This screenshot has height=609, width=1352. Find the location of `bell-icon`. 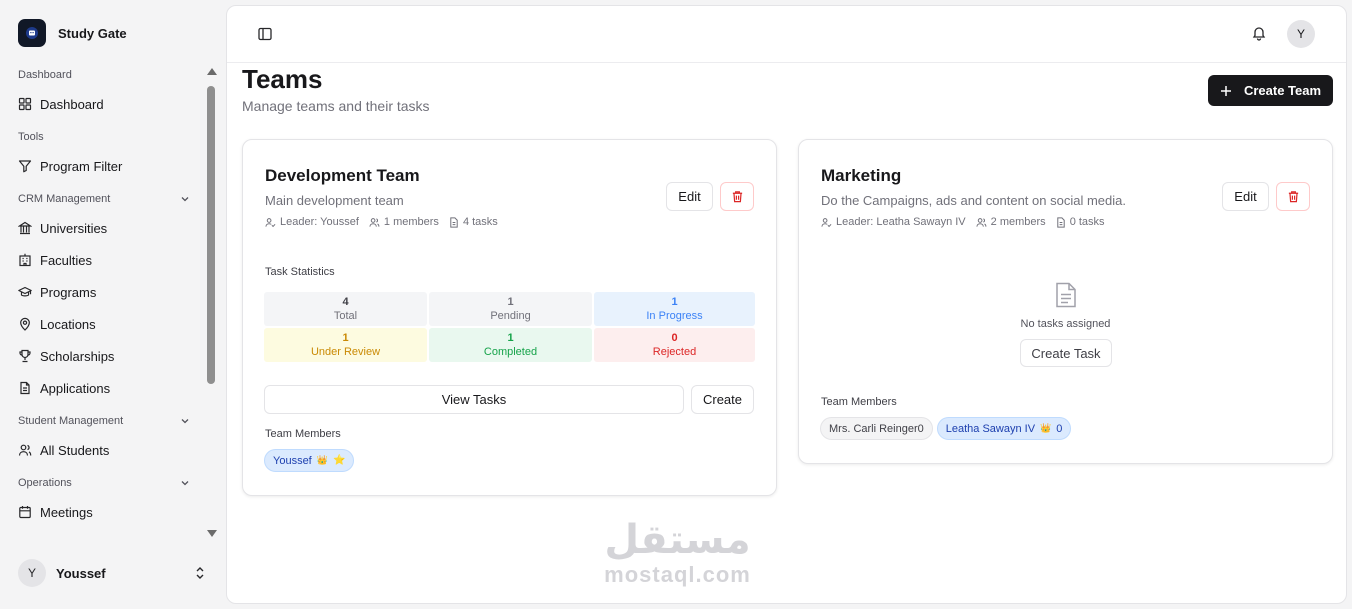

bell-icon is located at coordinates (1259, 33).